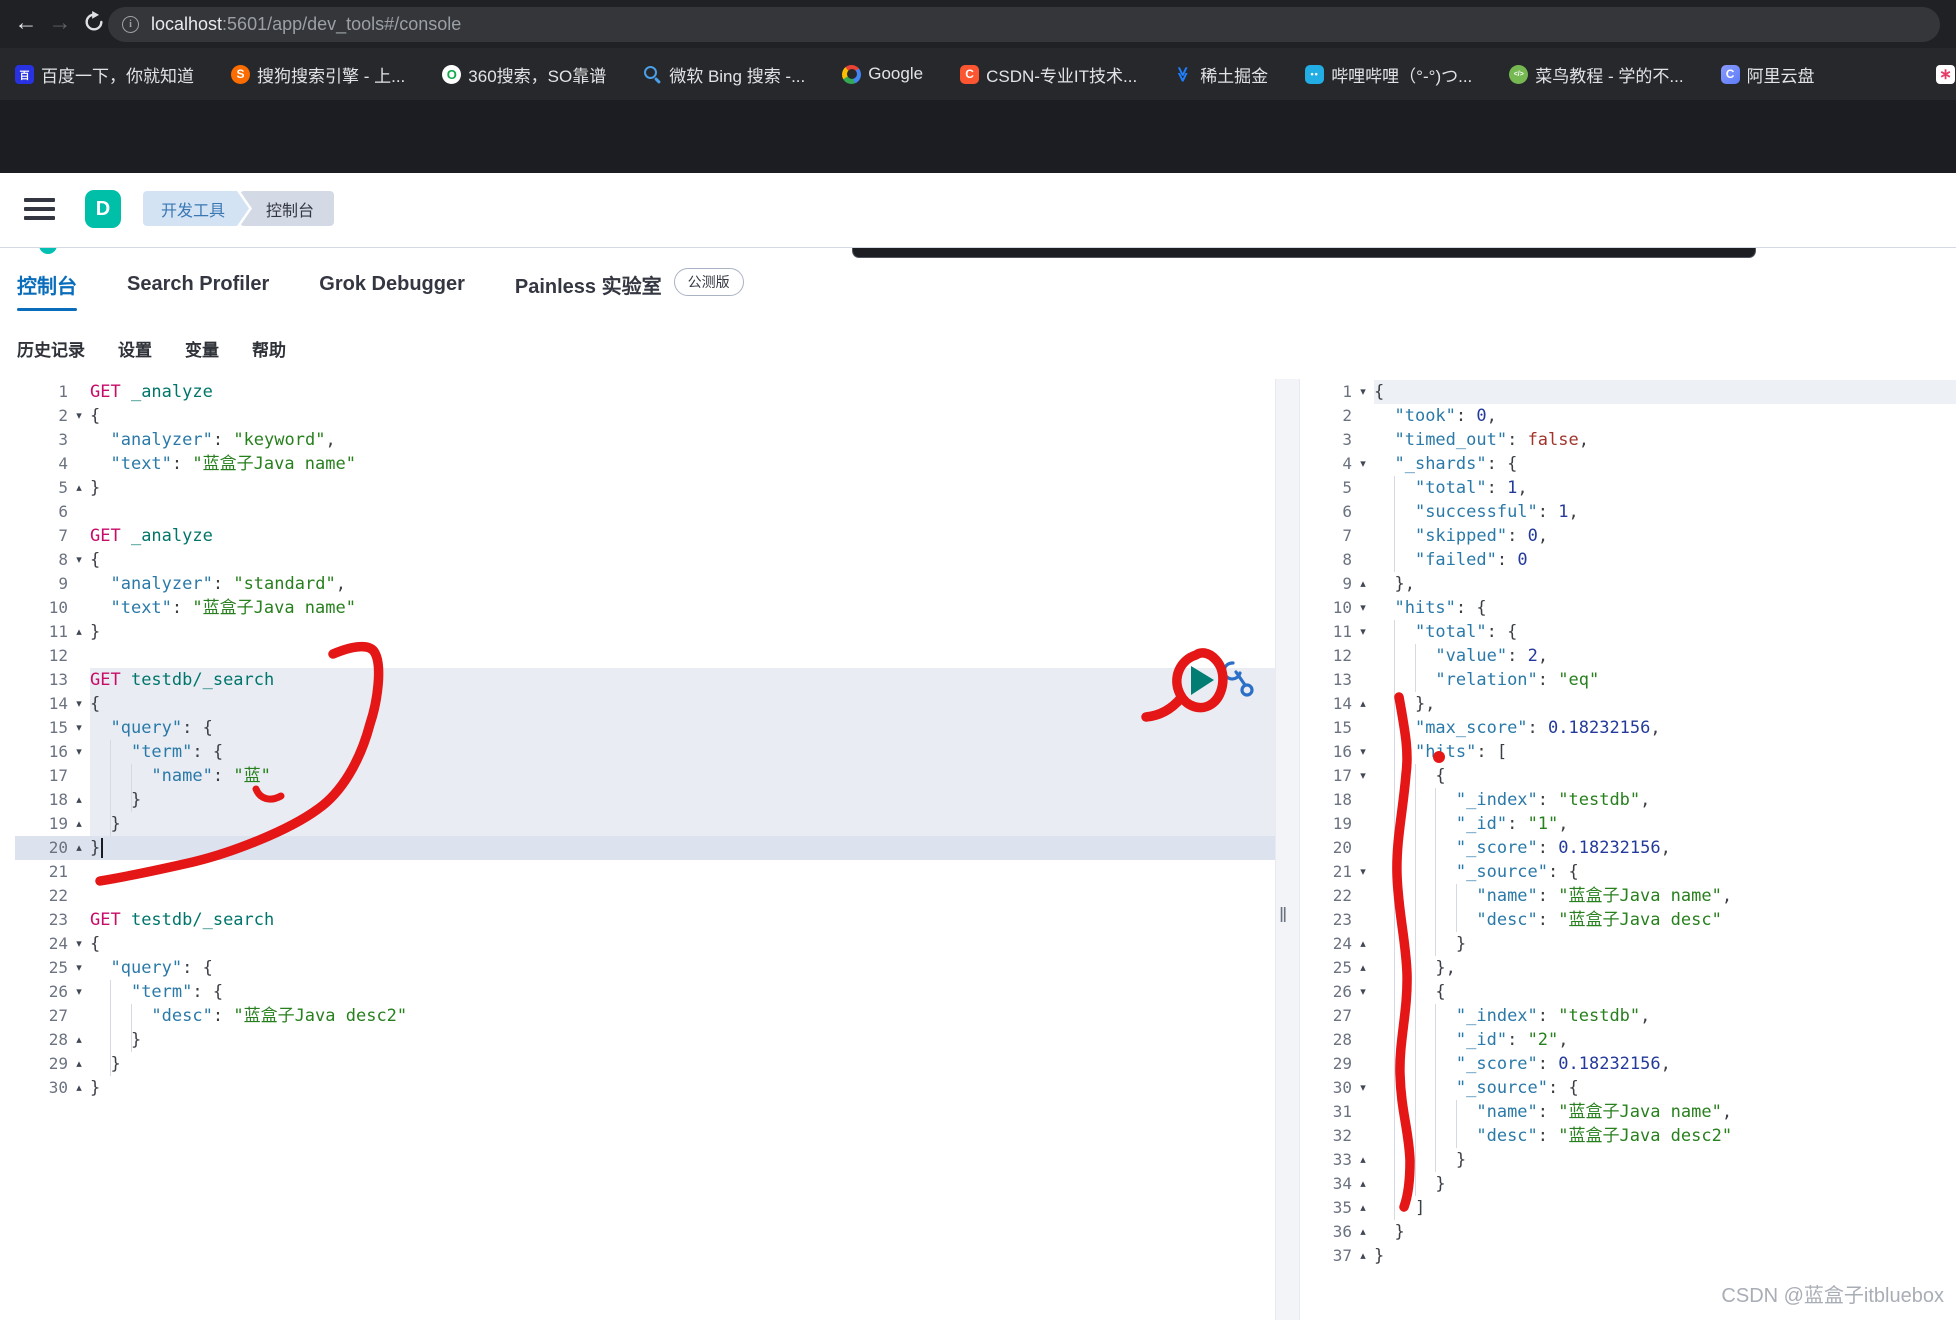 The width and height of the screenshot is (1956, 1320). Describe the element at coordinates (882, 74) in the screenshot. I see `bookmark-item: Google` at that location.